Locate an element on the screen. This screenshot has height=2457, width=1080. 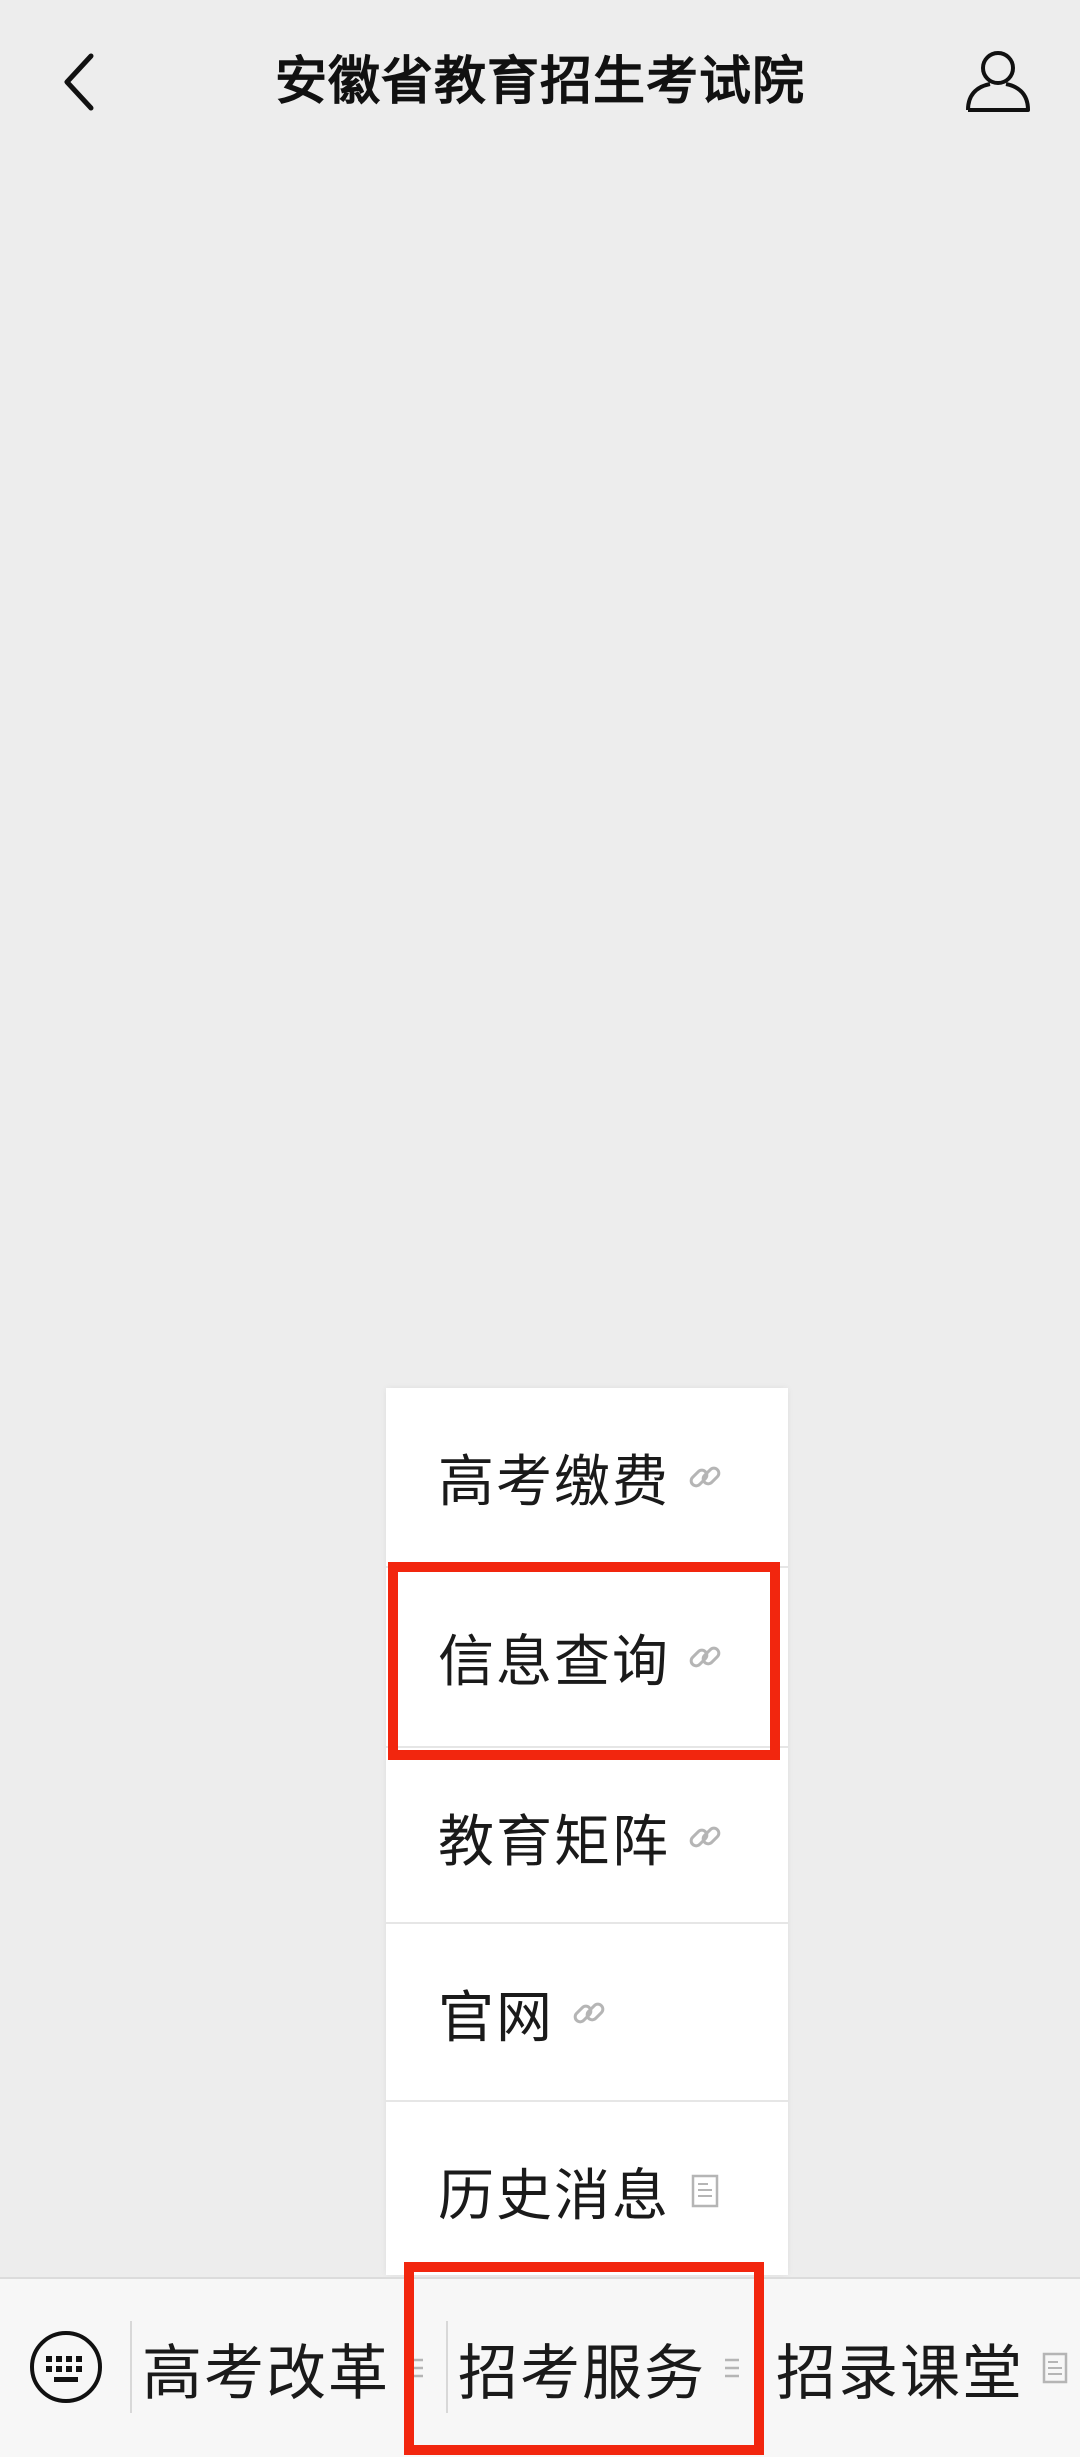
menu-item-label: 教育矩阵 is located at coordinates (554, 1842).